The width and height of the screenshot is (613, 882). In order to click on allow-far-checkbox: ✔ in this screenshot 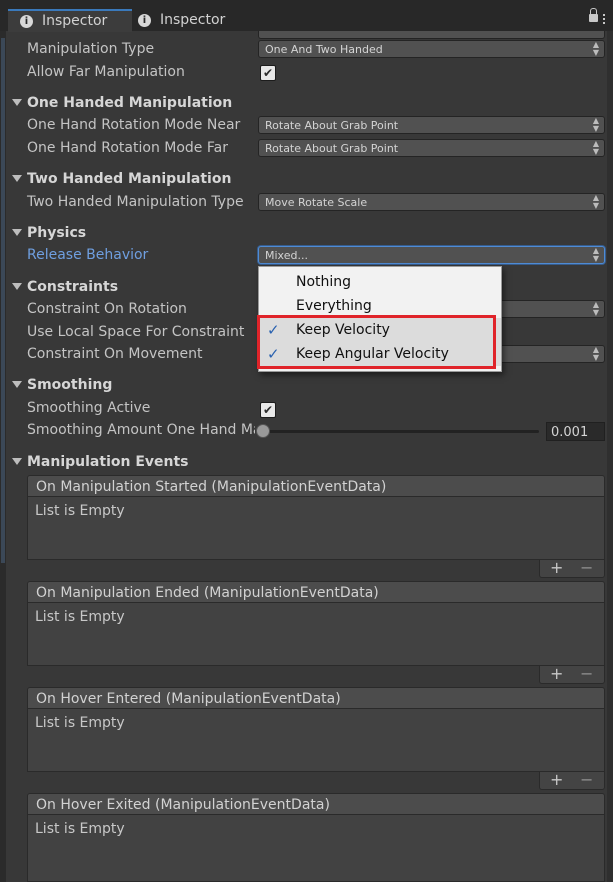, I will do `click(268, 73)`.